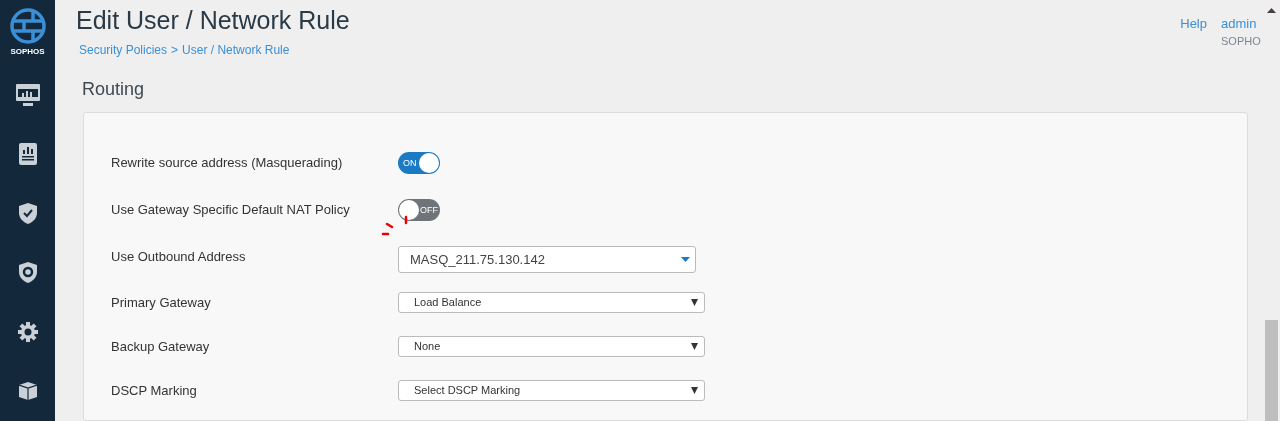 The width and height of the screenshot is (1280, 421). What do you see at coordinates (179, 256) in the screenshot?
I see `field-label: Use Outbound Address` at bounding box center [179, 256].